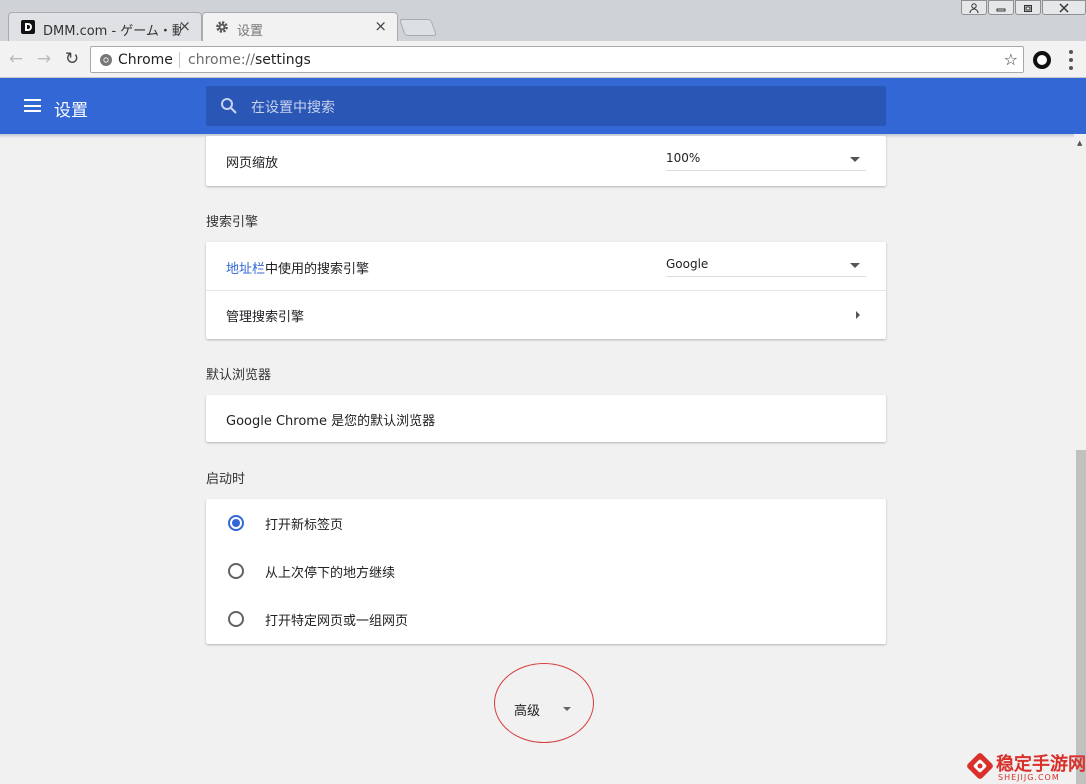 The height and width of the screenshot is (784, 1086). I want to click on minimize-button, so click(1001, 7).